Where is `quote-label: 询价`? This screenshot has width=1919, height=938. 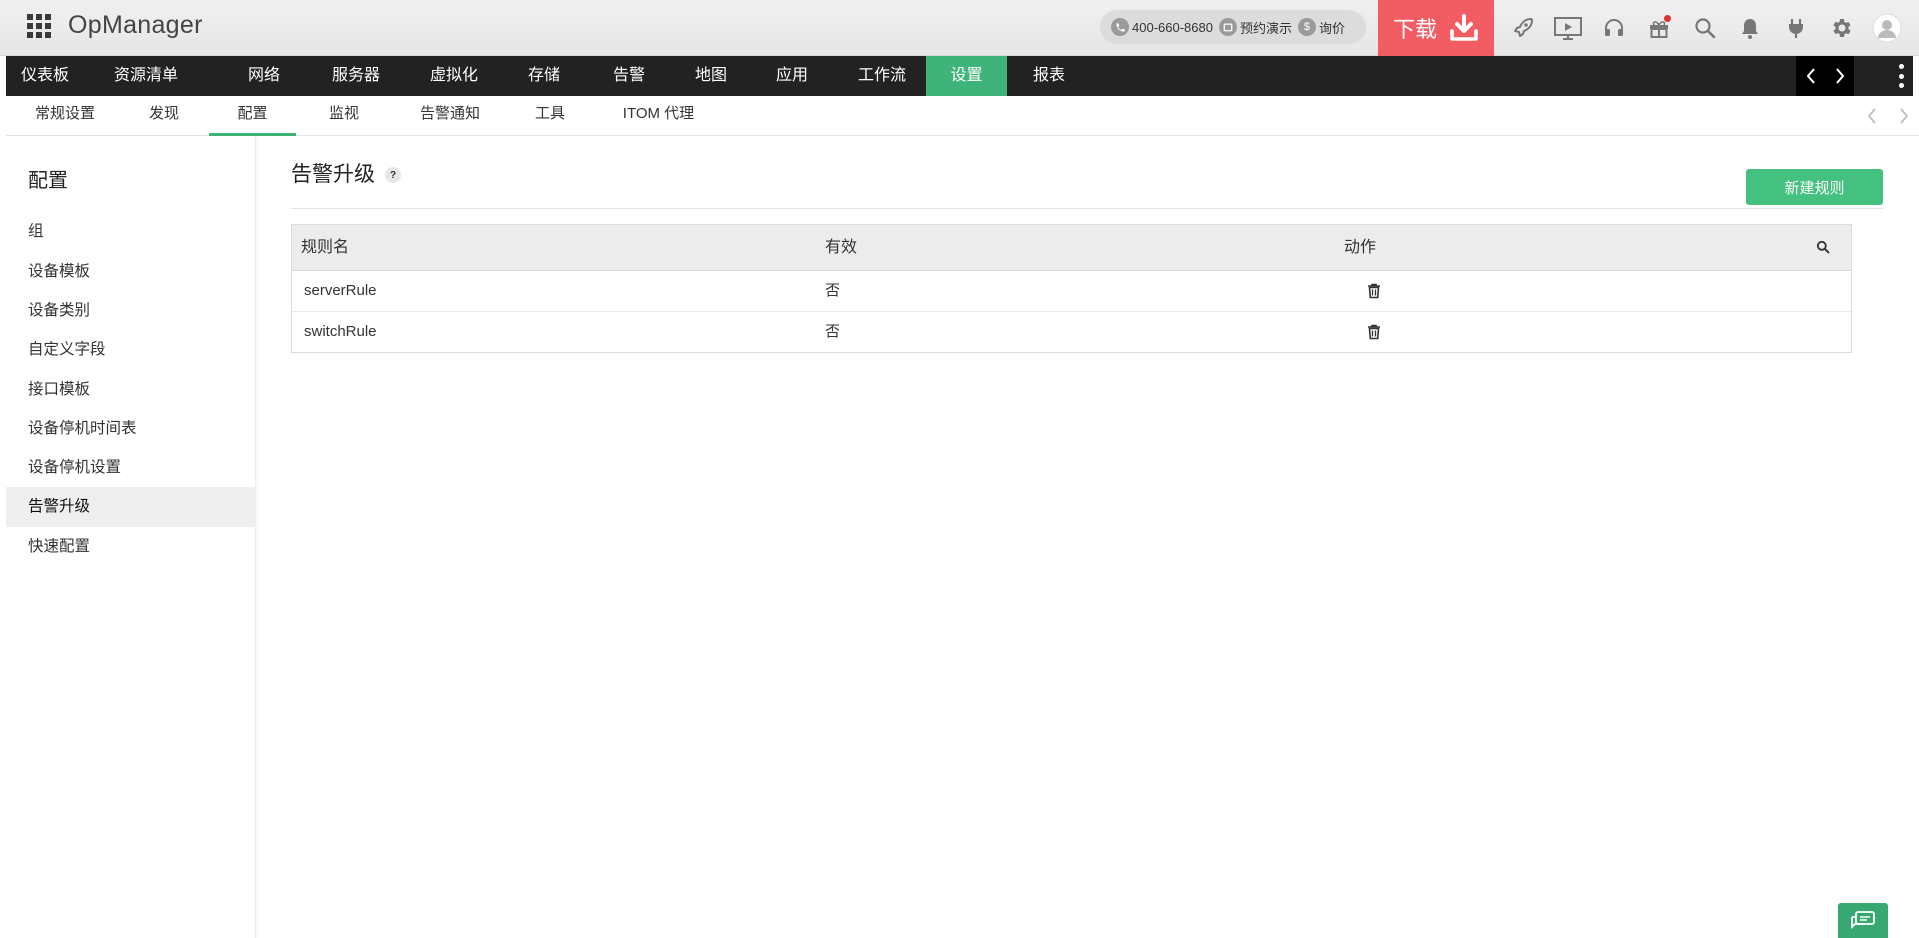
quote-label: 询价 is located at coordinates (1331, 28).